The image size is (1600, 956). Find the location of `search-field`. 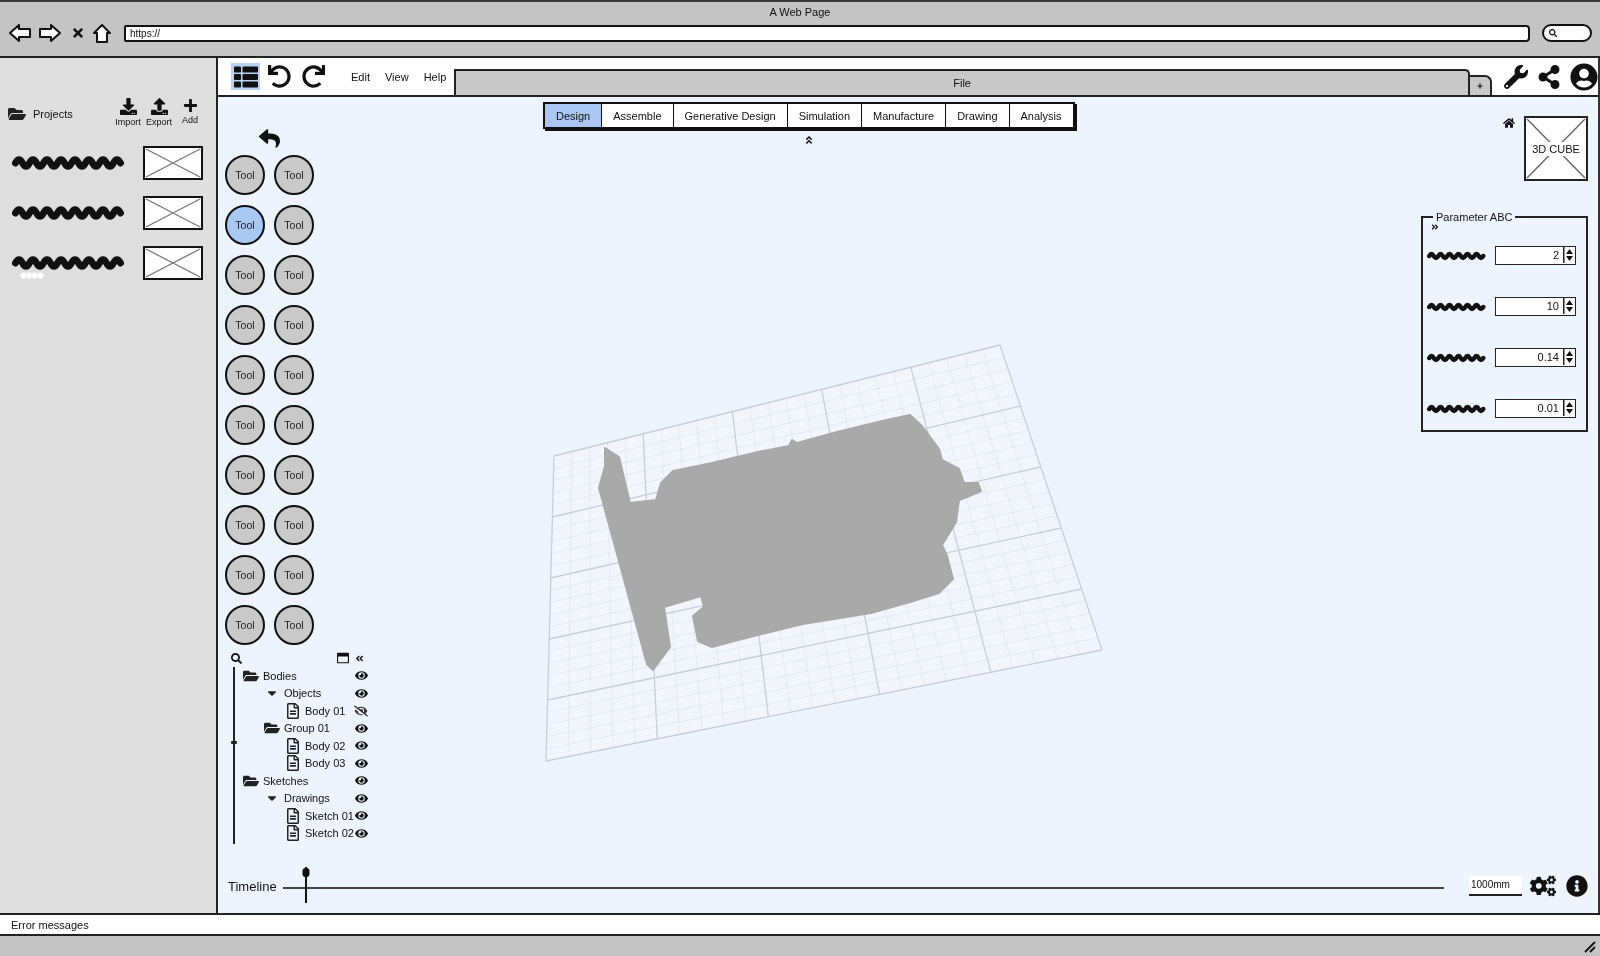

search-field is located at coordinates (1567, 33).